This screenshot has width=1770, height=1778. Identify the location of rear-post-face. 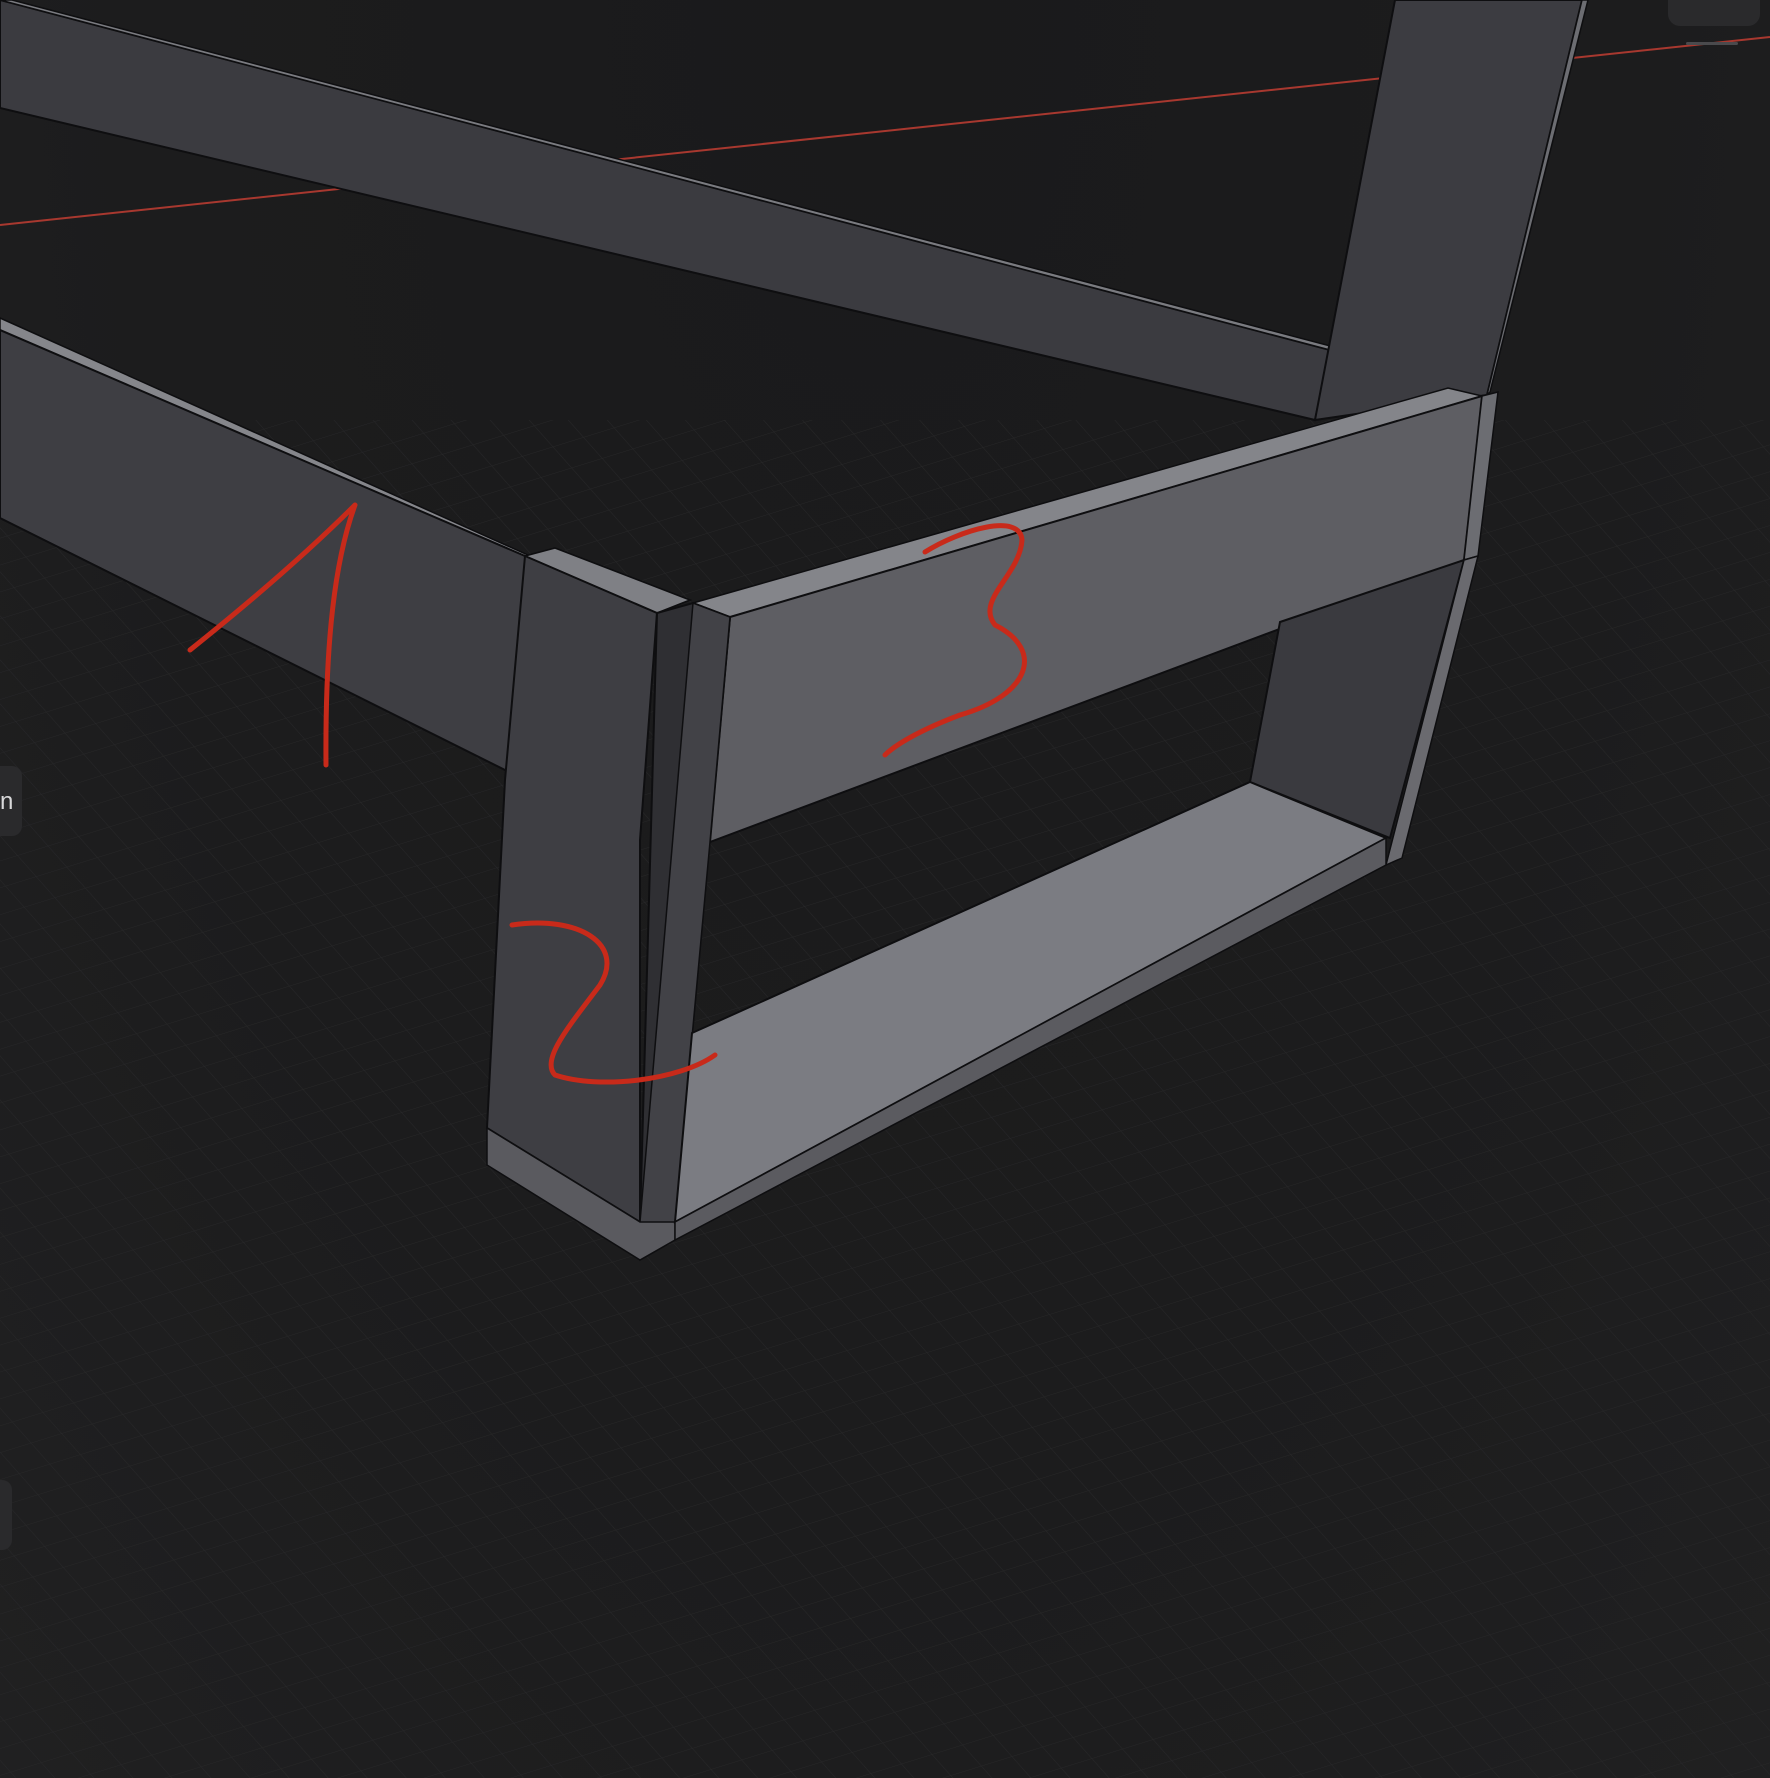
(1448, 211).